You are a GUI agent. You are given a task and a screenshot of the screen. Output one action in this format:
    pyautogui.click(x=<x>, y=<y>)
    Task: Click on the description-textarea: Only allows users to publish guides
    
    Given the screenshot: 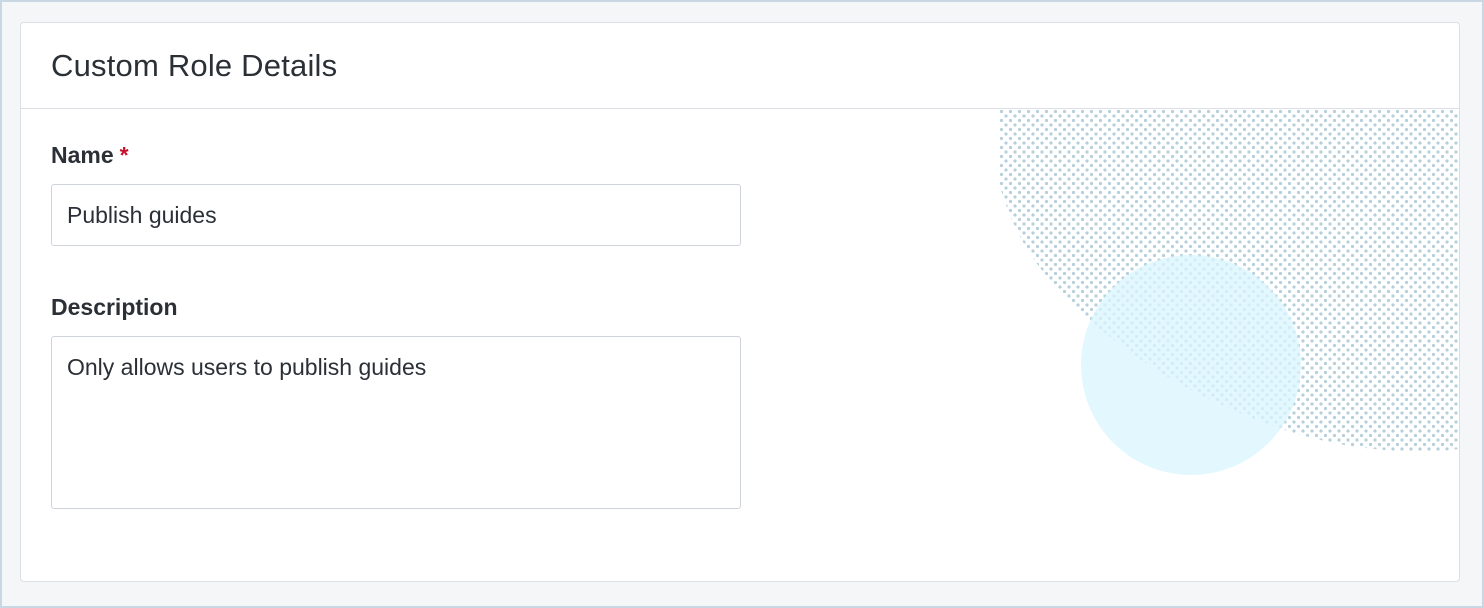 What is the action you would take?
    pyautogui.click(x=396, y=422)
    